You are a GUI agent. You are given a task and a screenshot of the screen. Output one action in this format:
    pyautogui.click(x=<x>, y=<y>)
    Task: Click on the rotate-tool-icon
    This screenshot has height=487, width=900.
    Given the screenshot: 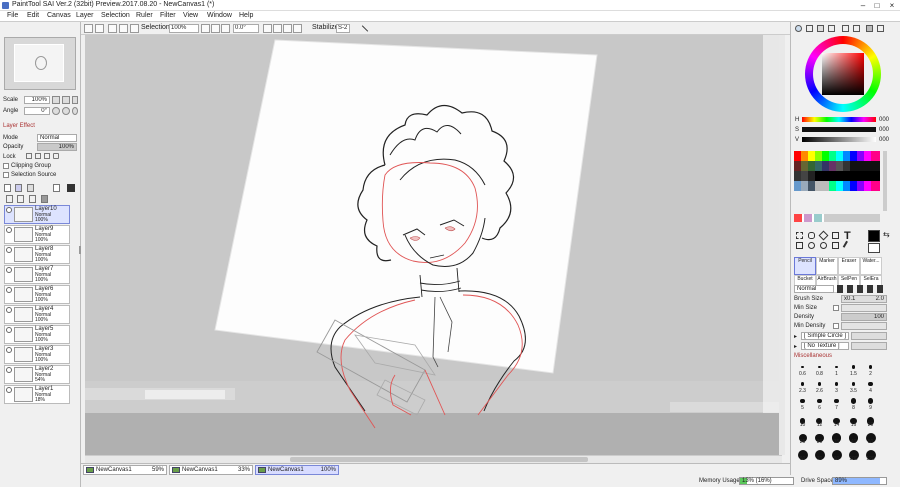 What is the action you would take?
    pyautogui.click(x=823, y=245)
    